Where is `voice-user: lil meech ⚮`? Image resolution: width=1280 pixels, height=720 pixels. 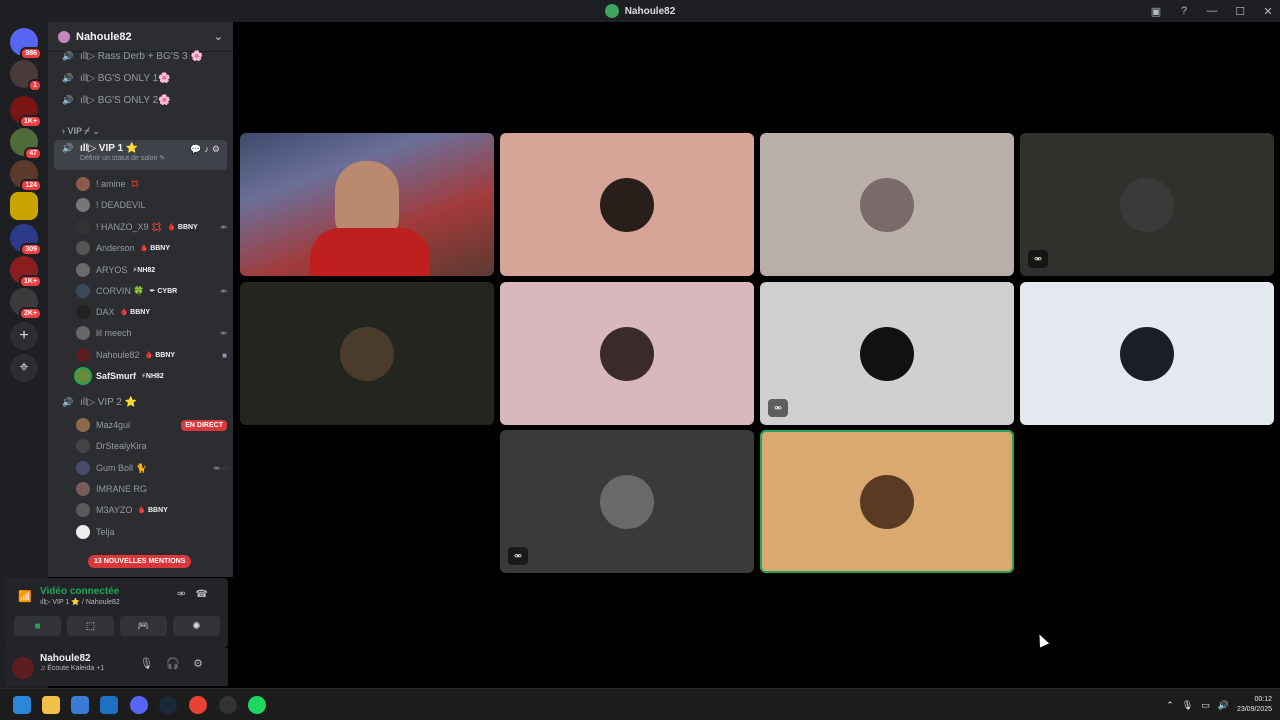 voice-user: lil meech ⚮ is located at coordinates (151, 333).